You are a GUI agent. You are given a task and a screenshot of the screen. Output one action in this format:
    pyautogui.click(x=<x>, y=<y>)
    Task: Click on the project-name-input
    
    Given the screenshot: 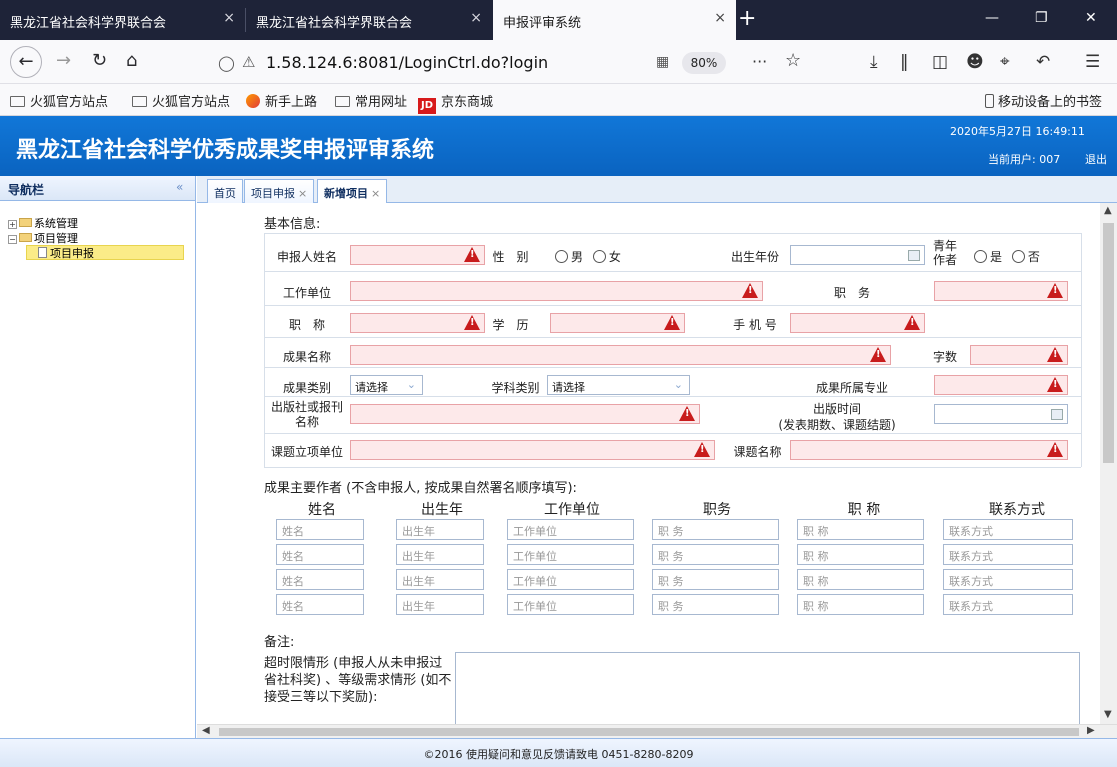 What is the action you would take?
    pyautogui.click(x=929, y=450)
    